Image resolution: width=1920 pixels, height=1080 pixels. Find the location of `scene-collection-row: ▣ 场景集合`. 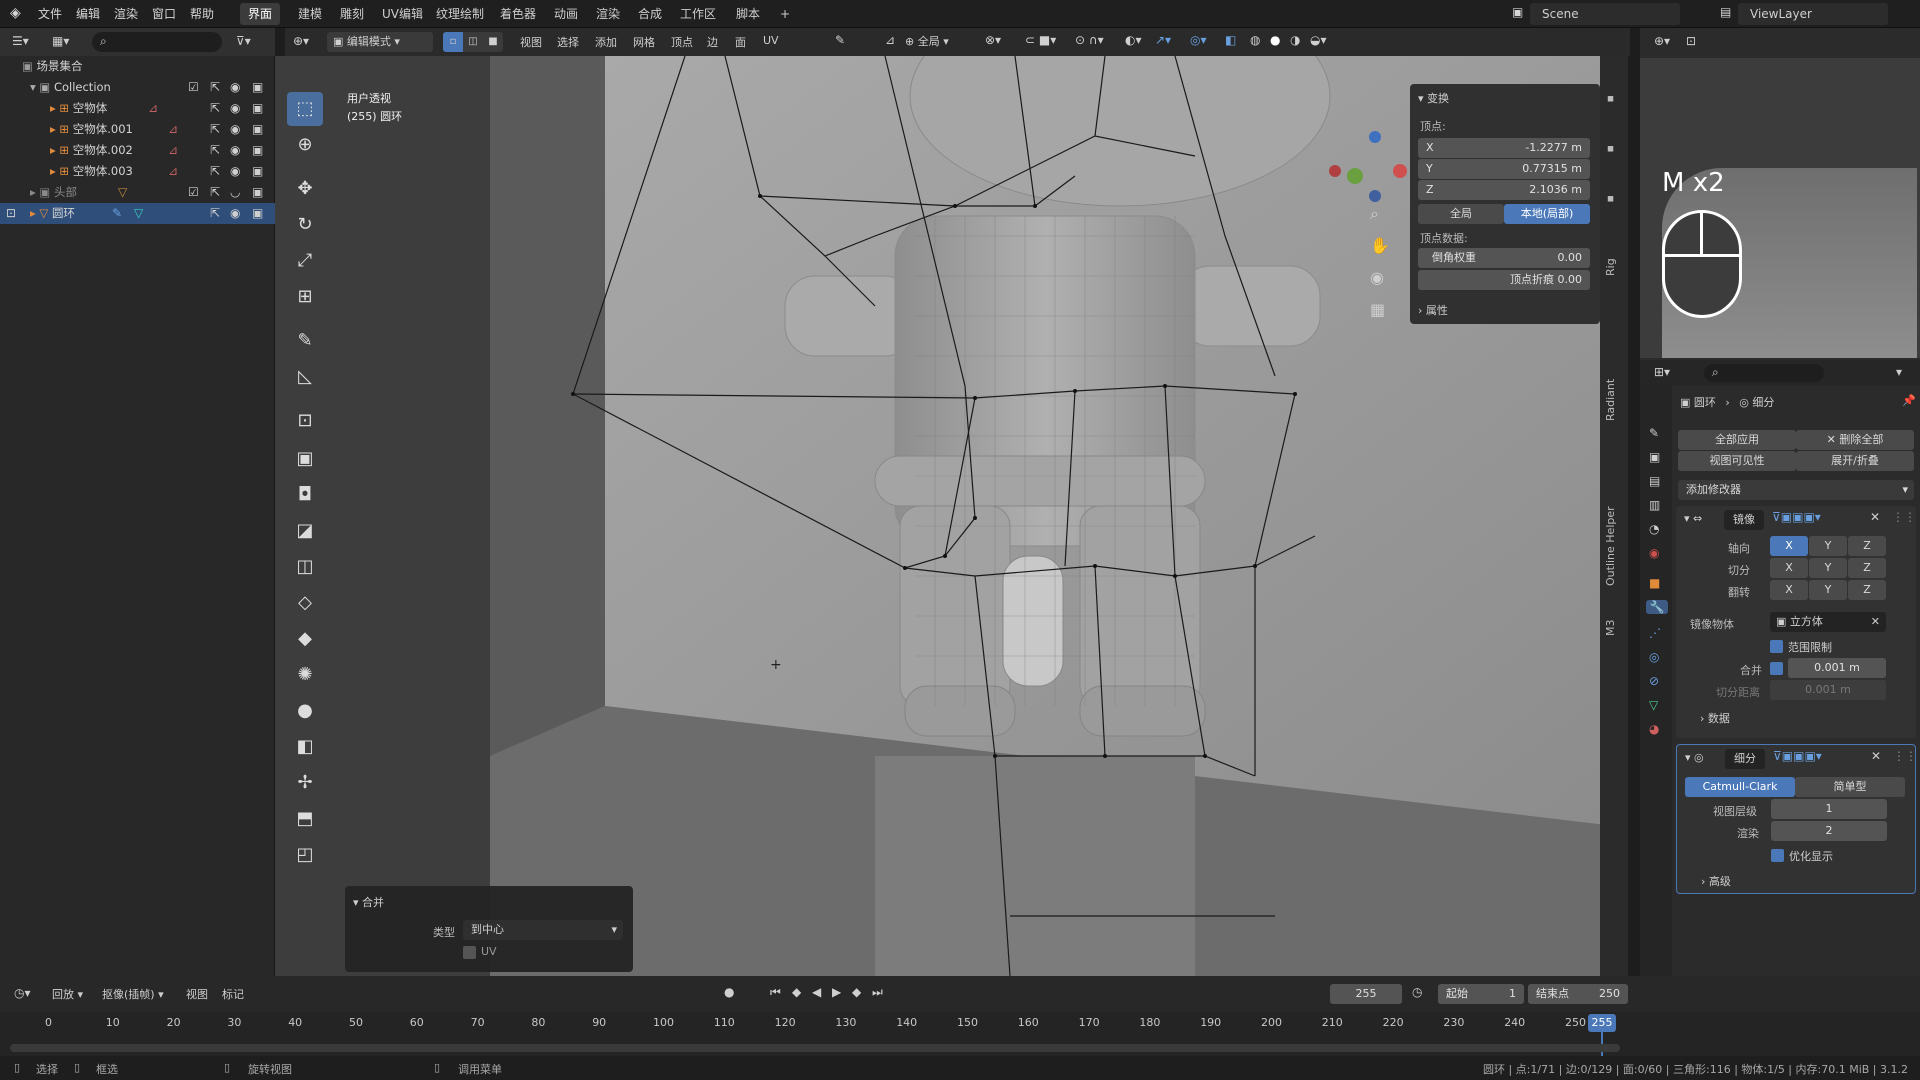

scene-collection-row: ▣ 场景集合 is located at coordinates (137, 66).